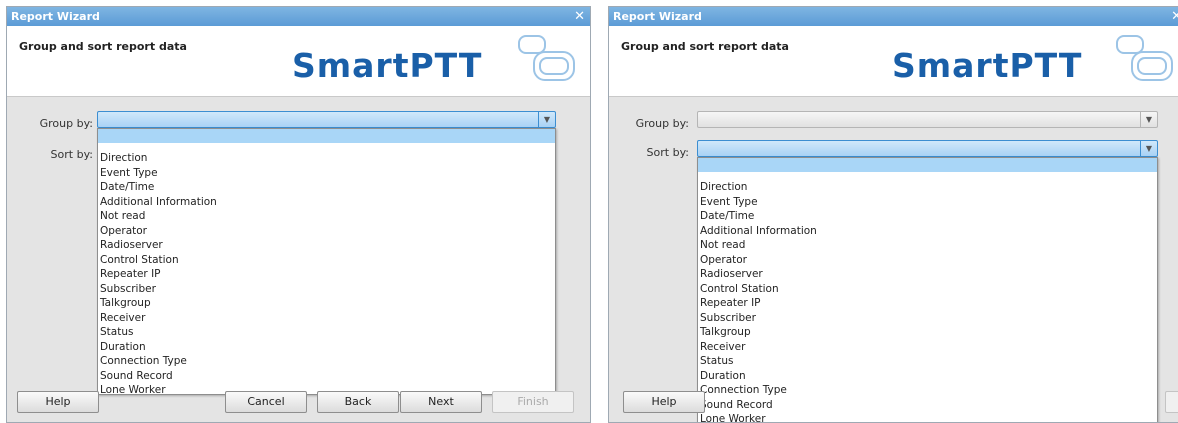 This screenshot has width=1178, height=423. I want to click on sort-by-combobox: ▼, so click(927, 148).